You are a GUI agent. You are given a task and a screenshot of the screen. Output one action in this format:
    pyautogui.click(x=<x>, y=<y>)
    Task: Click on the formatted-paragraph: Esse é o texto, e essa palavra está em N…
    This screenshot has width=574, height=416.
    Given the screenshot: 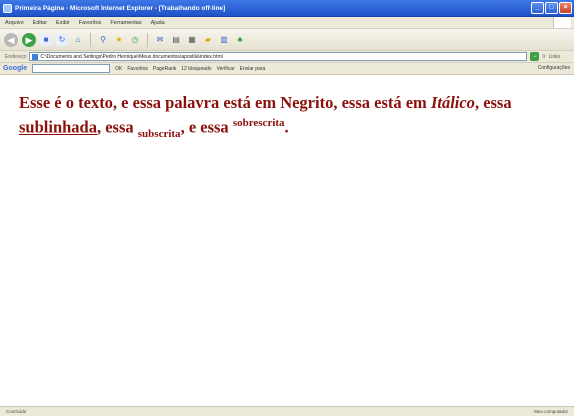 What is the action you would take?
    pyautogui.click(x=289, y=118)
    